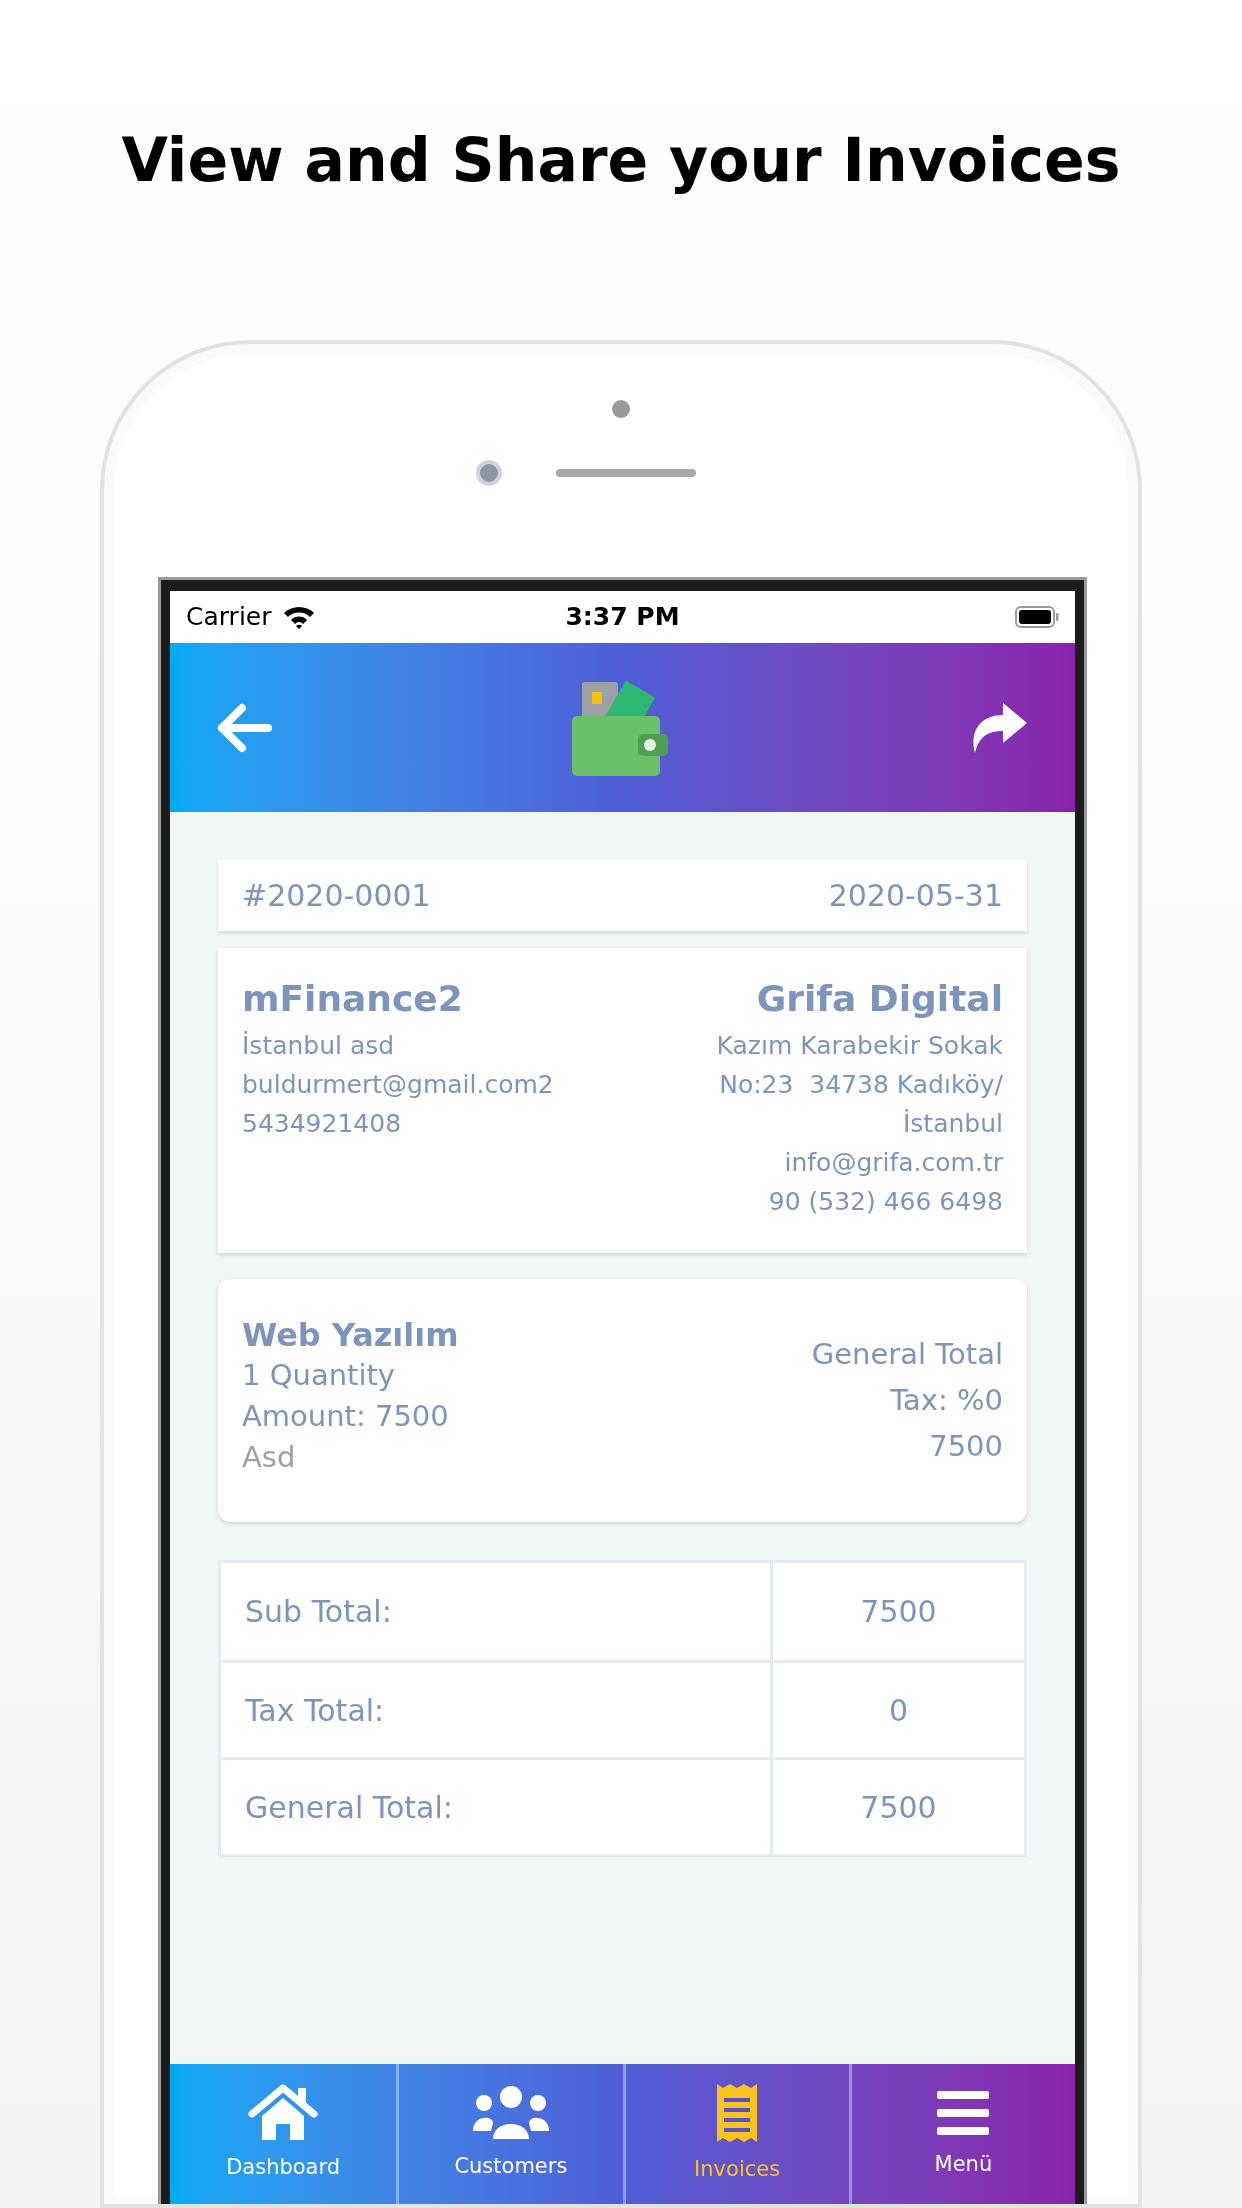  I want to click on total-label: Sub Total:, so click(497, 1611).